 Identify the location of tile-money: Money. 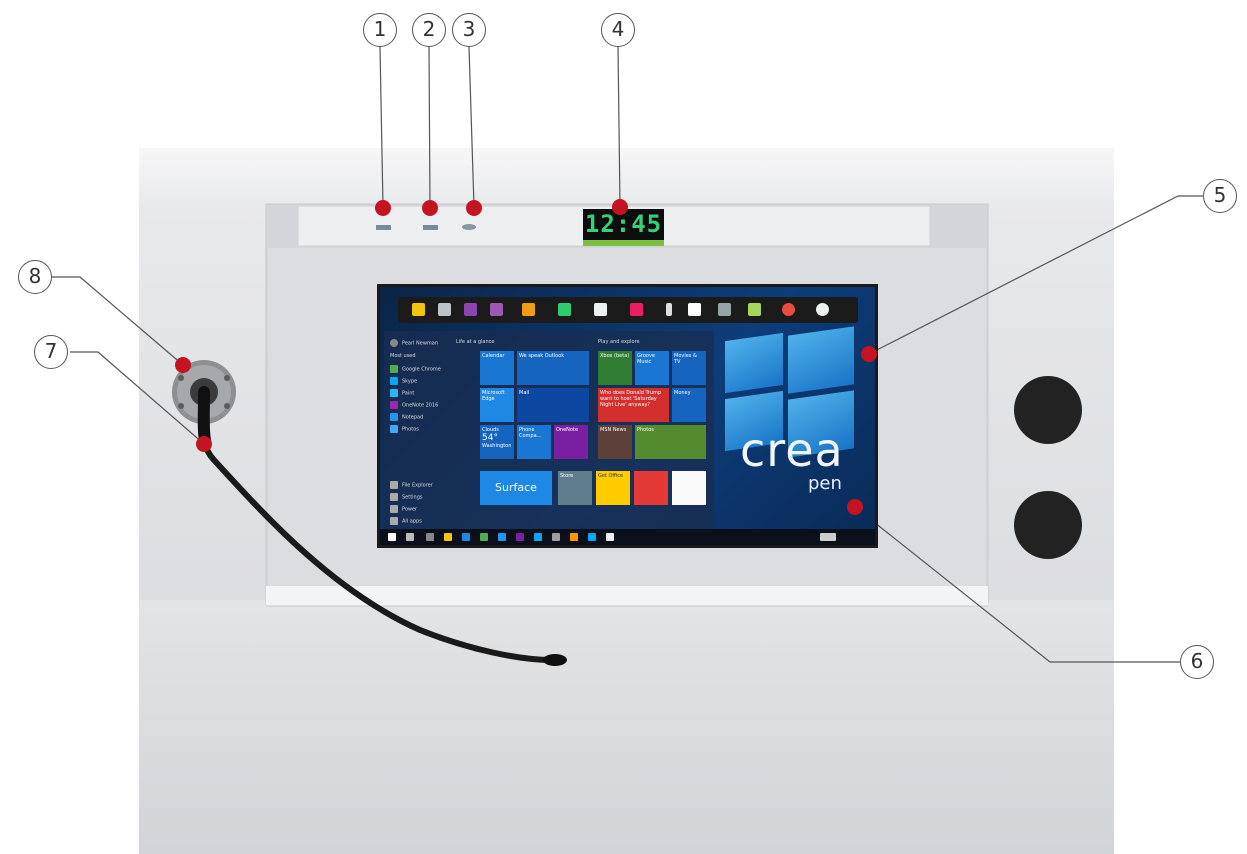
(689, 405).